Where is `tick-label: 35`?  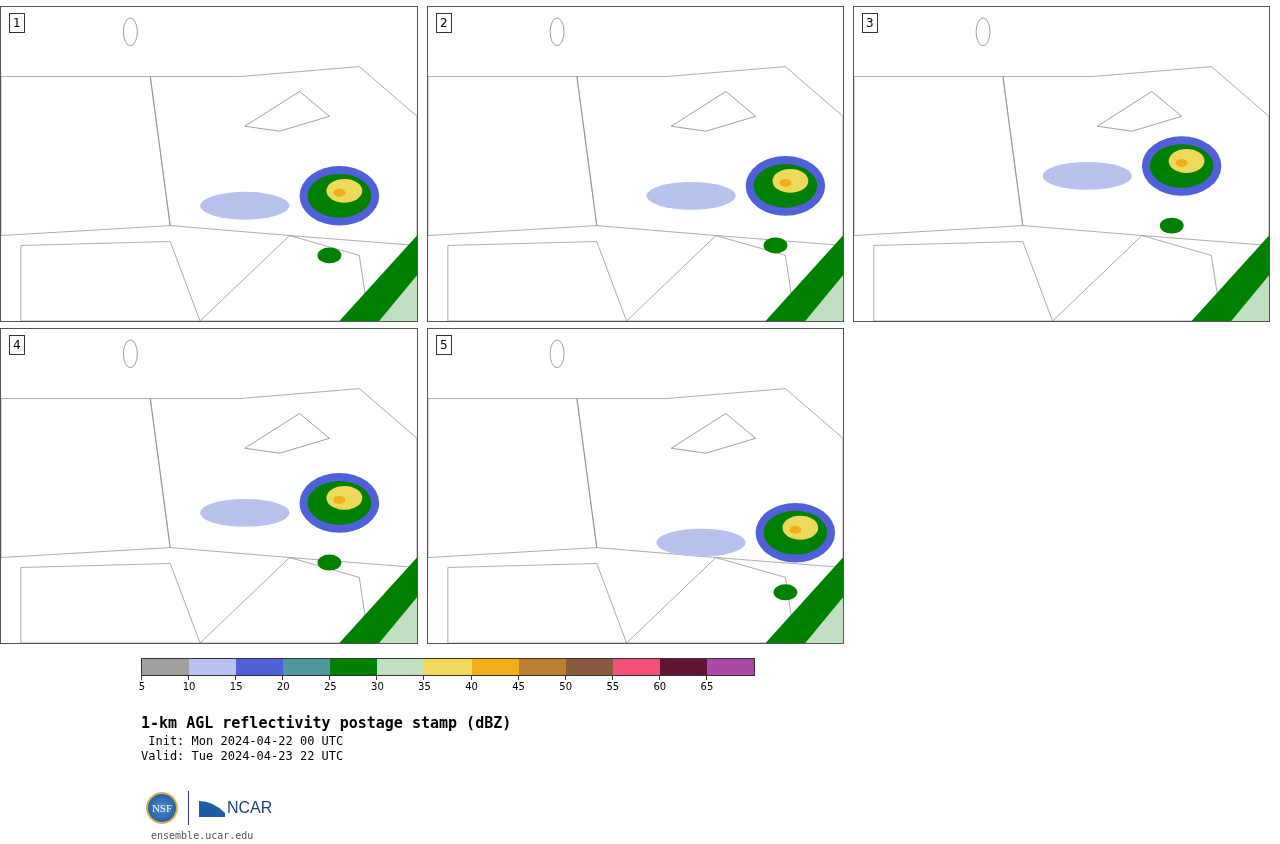 tick-label: 35 is located at coordinates (424, 686).